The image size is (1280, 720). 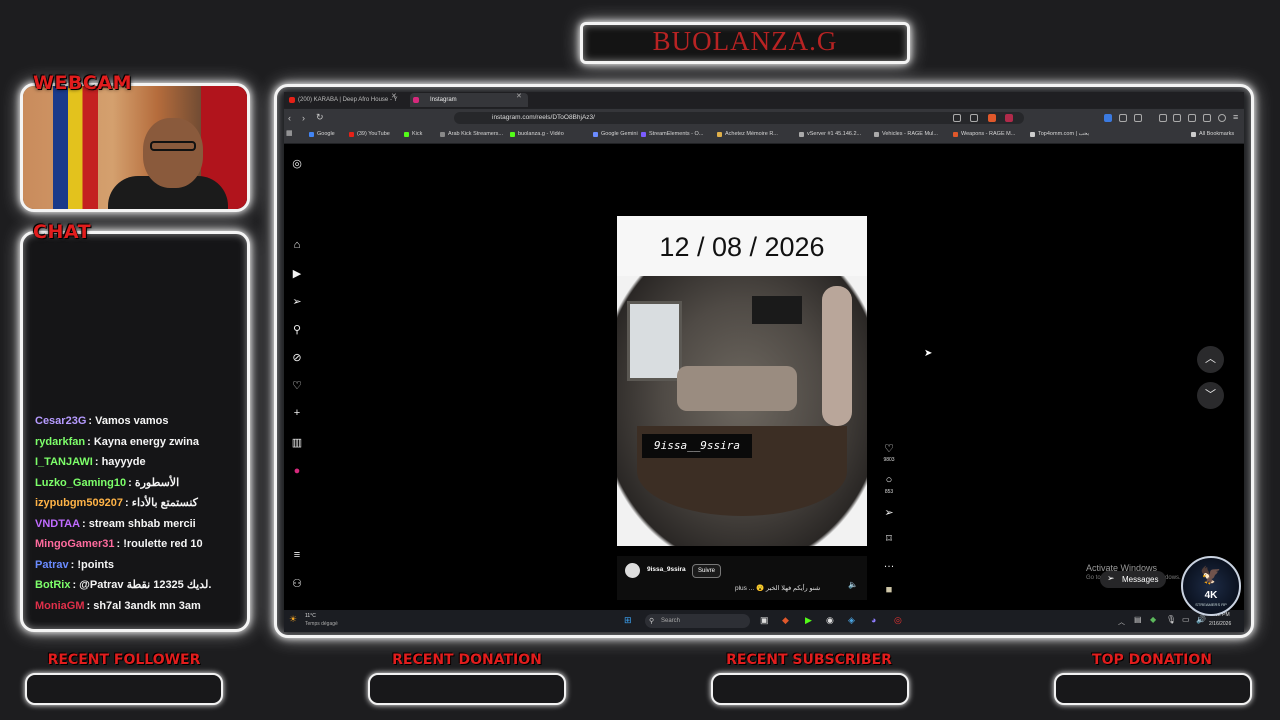 I want to click on share-icon: ➢, so click(x=889, y=512).